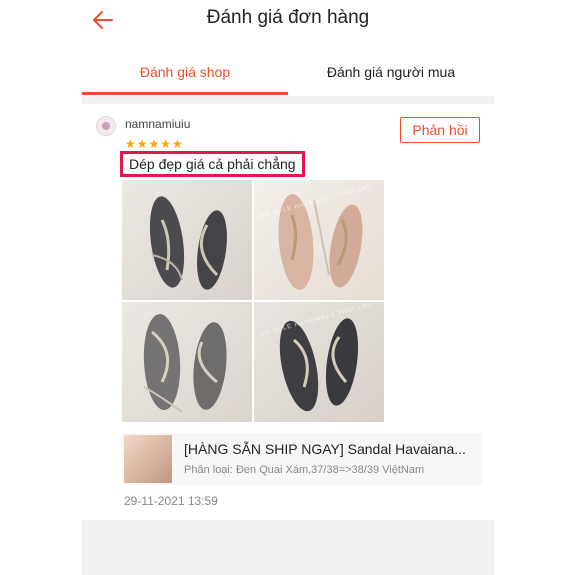 This screenshot has width=575, height=575. Describe the element at coordinates (534, 287) in the screenshot. I see `right-background` at that location.